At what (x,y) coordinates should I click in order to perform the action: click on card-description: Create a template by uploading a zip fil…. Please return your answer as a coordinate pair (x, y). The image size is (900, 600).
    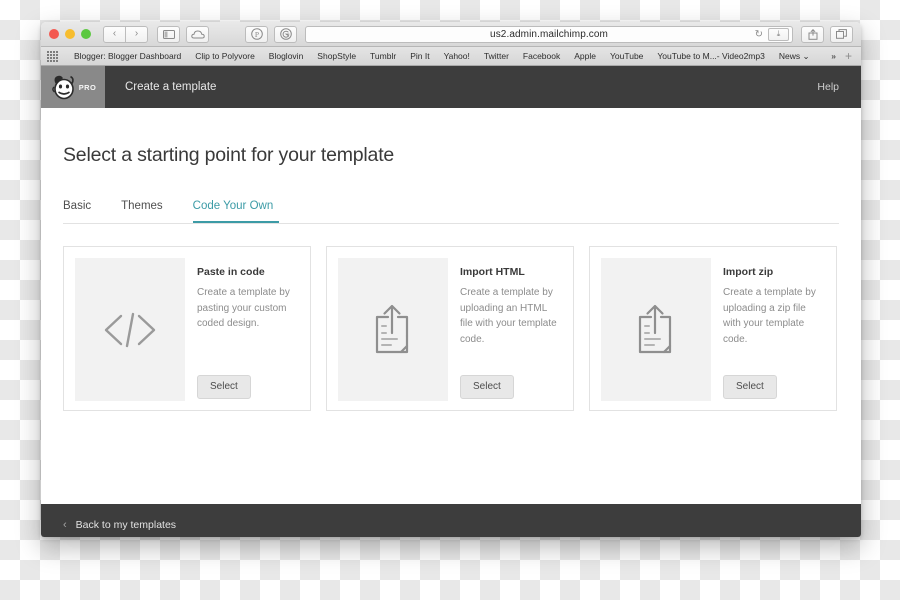
    Looking at the image, I should click on (769, 316).